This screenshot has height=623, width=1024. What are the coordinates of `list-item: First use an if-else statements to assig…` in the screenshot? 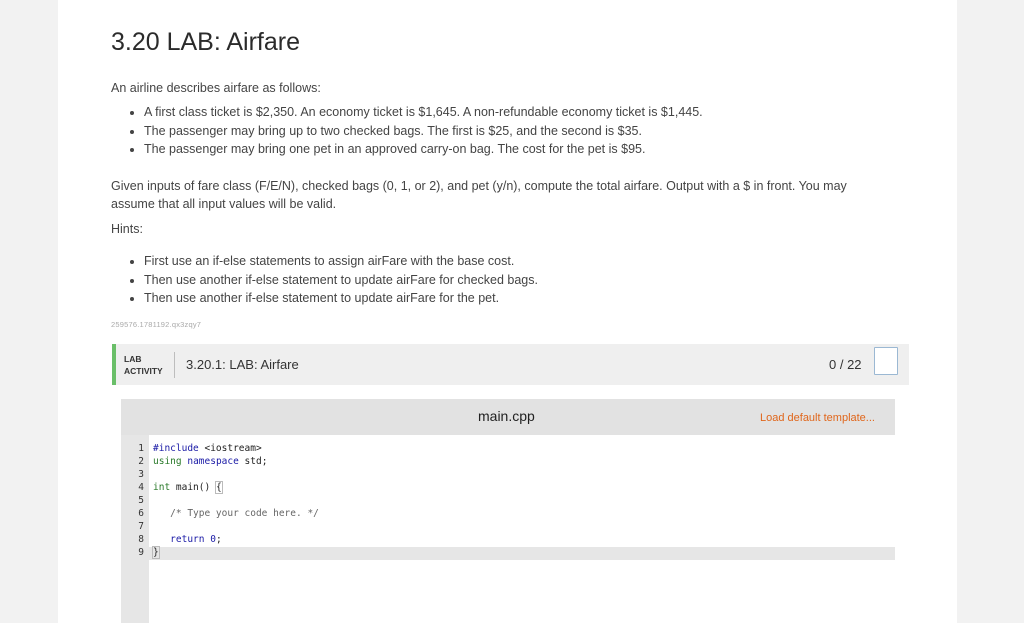 It's located at (341, 261).